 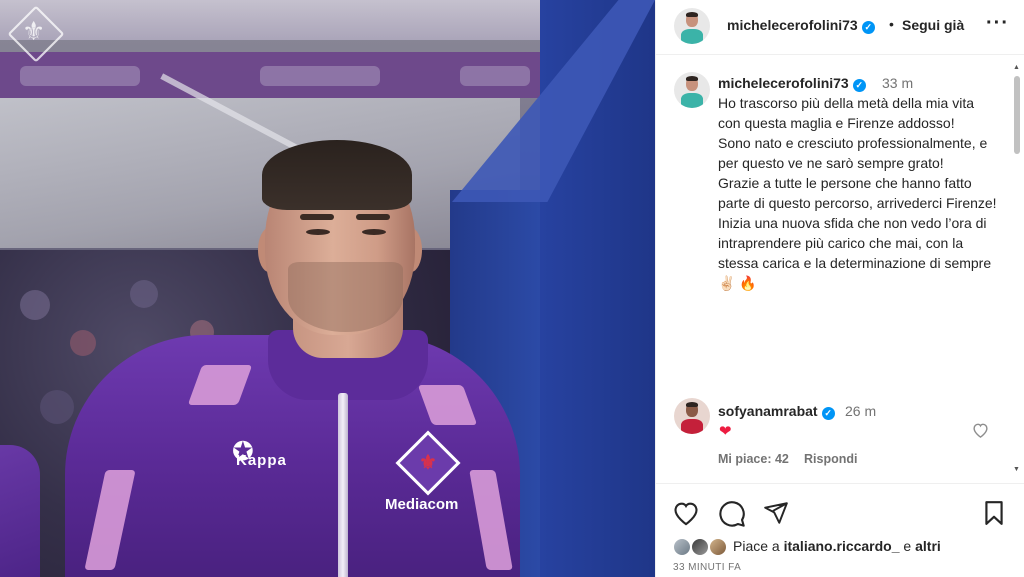 I want to click on comments-scrollbar: ▲ ▼, so click(x=1017, y=272).